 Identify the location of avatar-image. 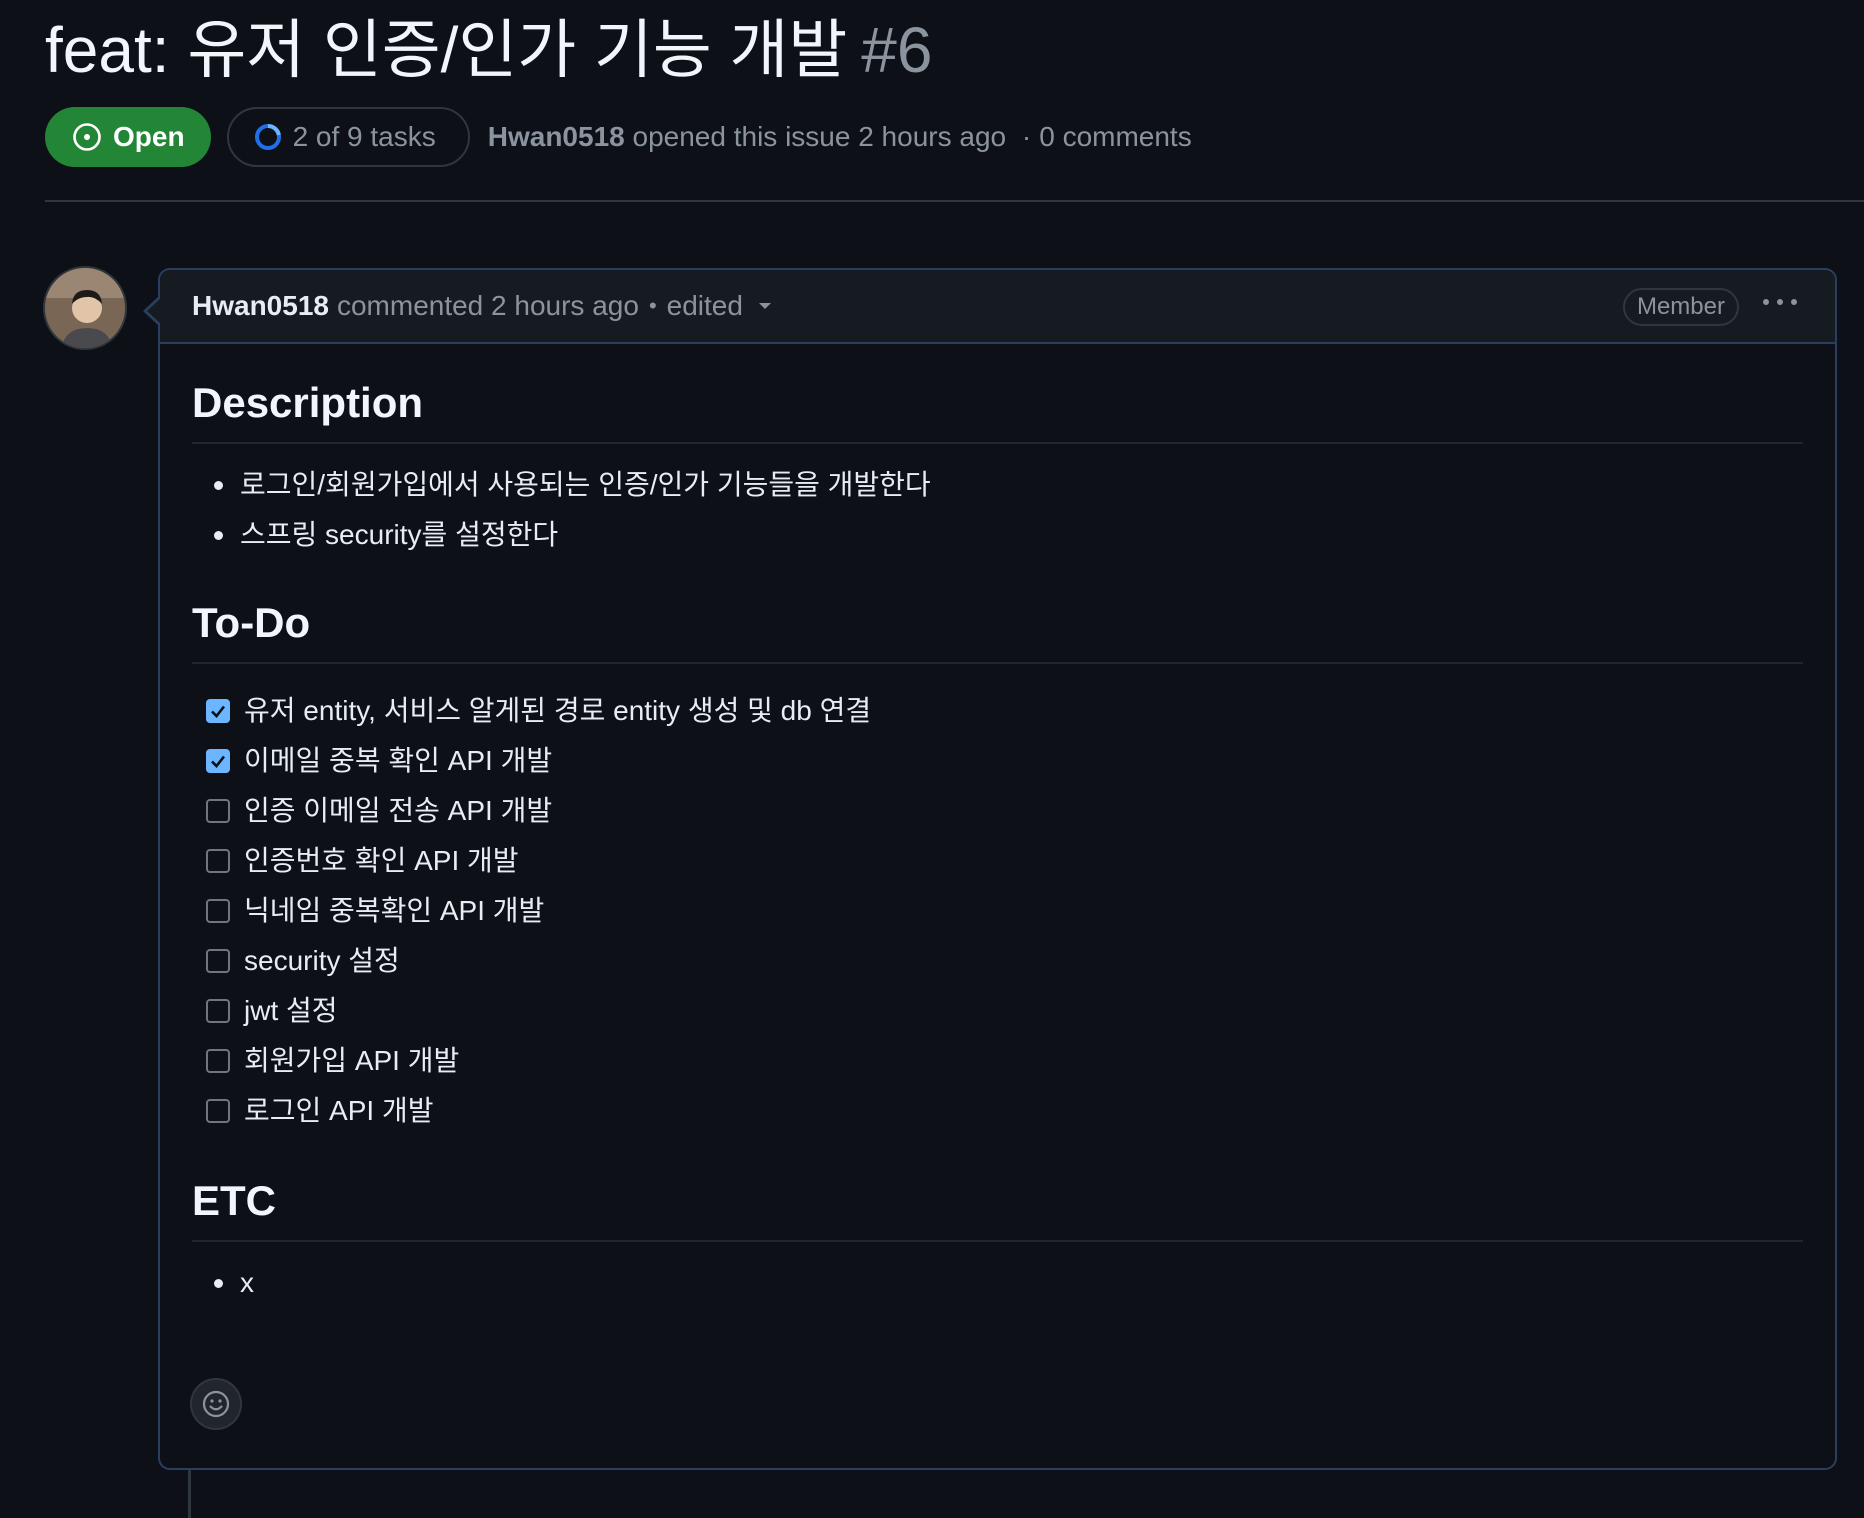
(85, 308).